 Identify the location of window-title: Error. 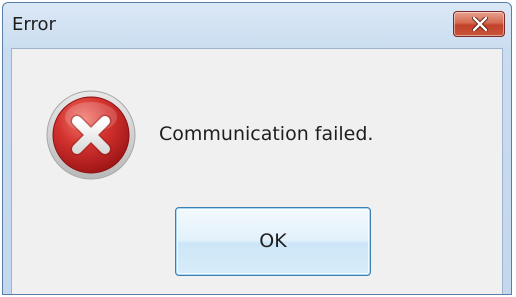
(34, 24).